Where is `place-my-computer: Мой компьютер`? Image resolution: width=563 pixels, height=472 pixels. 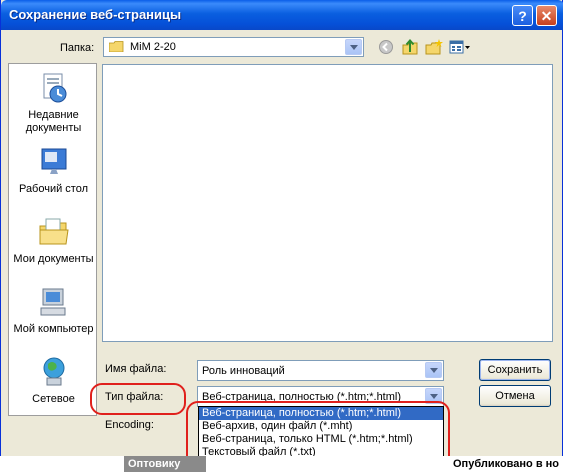
place-my-computer: Мой компьютер is located at coordinates (53, 311).